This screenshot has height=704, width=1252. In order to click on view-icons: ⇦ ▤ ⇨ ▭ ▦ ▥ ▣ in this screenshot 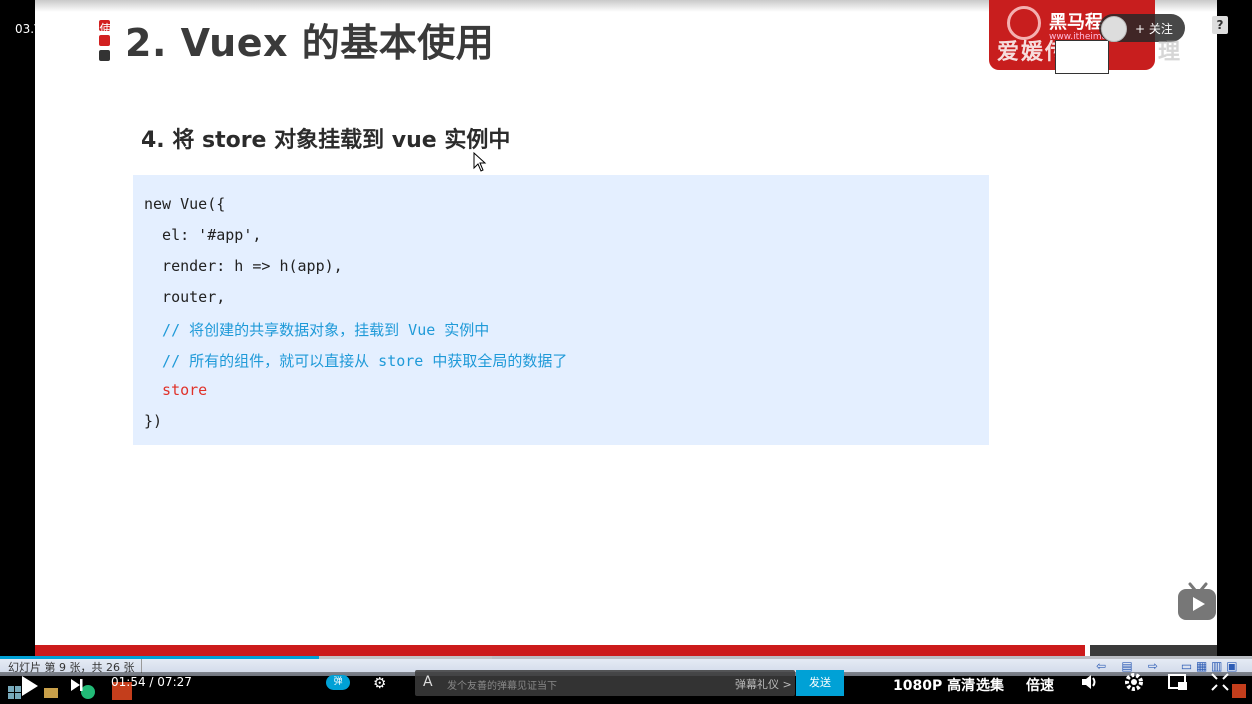, I will do `click(1167, 666)`.